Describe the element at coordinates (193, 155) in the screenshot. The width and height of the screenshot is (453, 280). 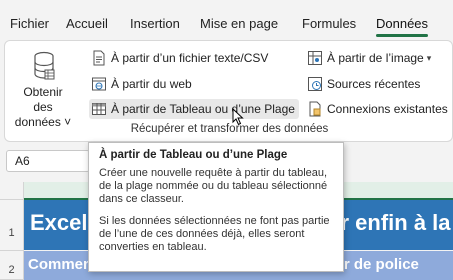
I see `tooltip-title: À partir de Tableau ou d’une Plage` at that location.